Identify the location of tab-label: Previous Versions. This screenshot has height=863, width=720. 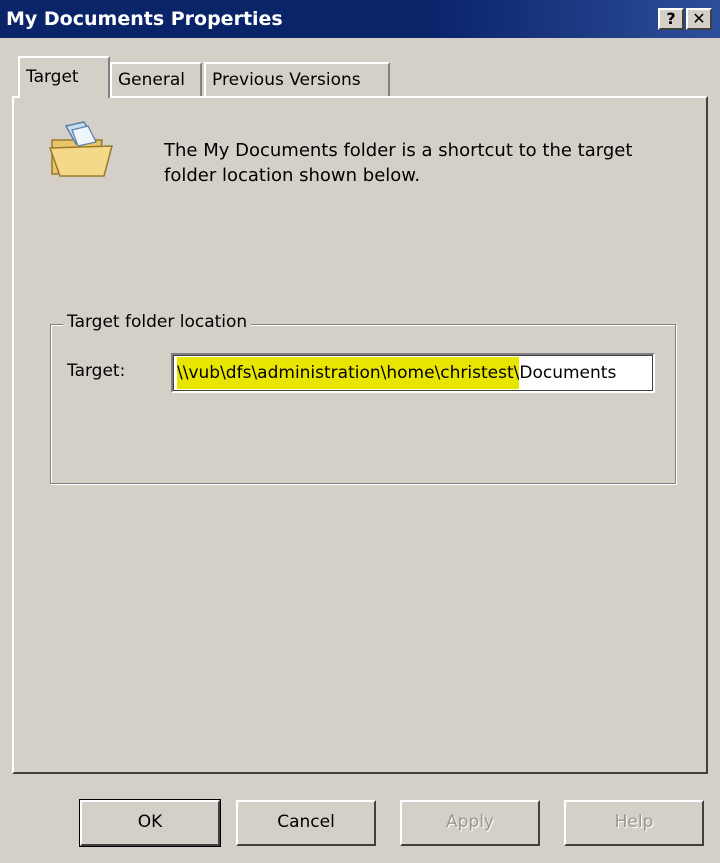
(286, 80).